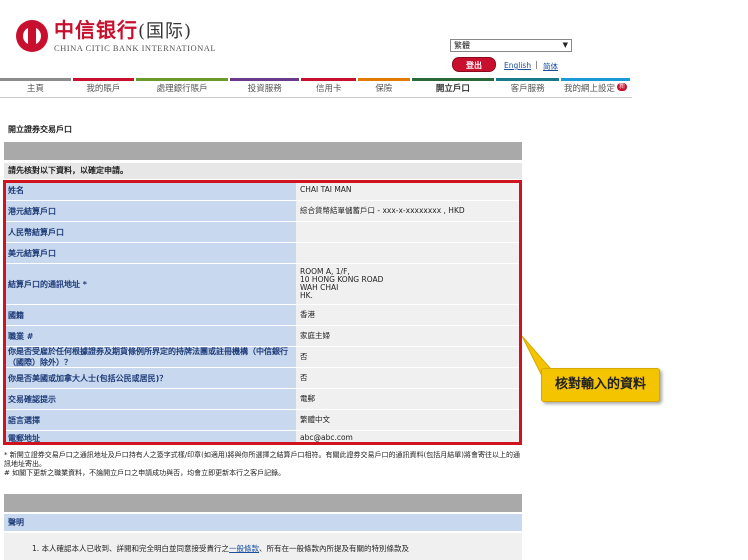 This screenshot has height=560, width=748. I want to click on form-row-value: 家庭主婦, so click(409, 336).